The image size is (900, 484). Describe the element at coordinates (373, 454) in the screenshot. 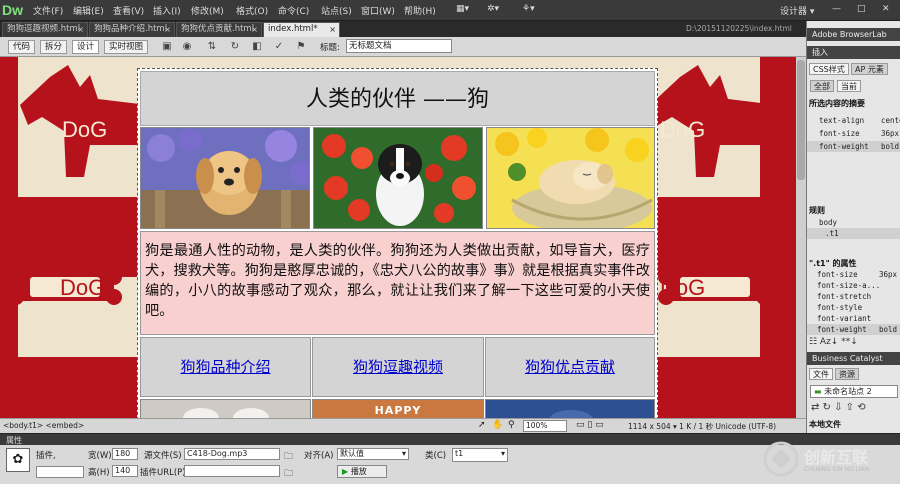

I see `align-select: 默认值 ▾` at that location.